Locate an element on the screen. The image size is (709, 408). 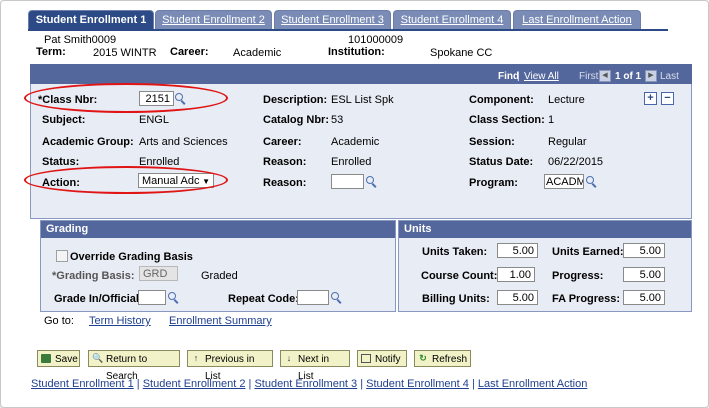
class-nbr-label: *Class Nbr: is located at coordinates (68, 100).